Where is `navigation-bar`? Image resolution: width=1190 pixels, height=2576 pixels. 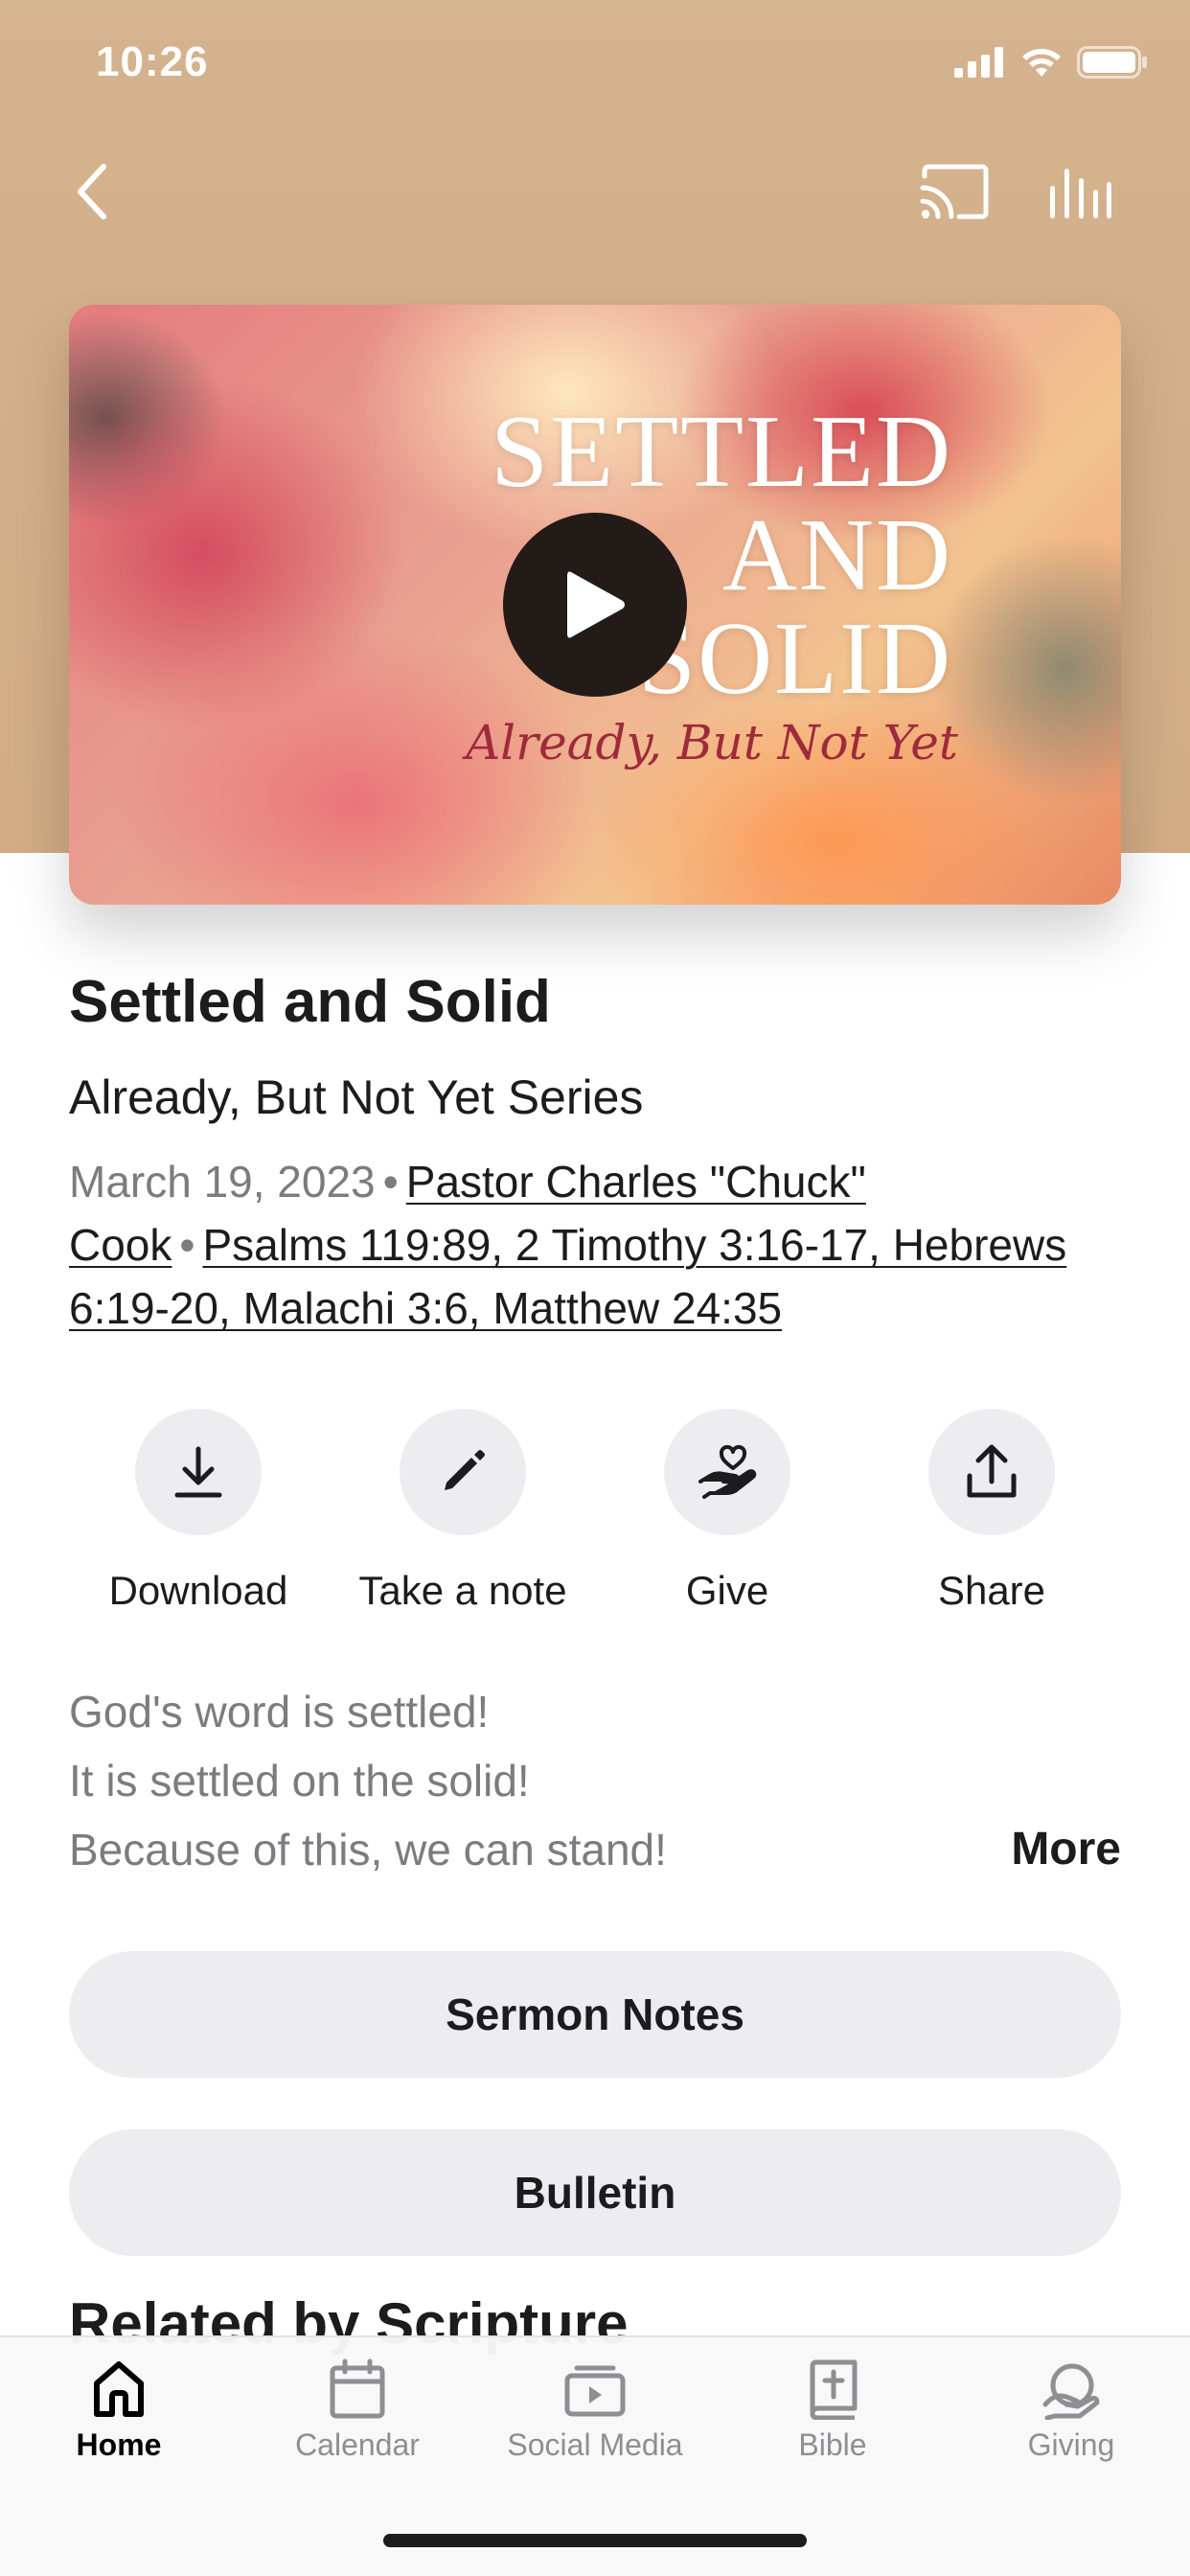
navigation-bar is located at coordinates (595, 191).